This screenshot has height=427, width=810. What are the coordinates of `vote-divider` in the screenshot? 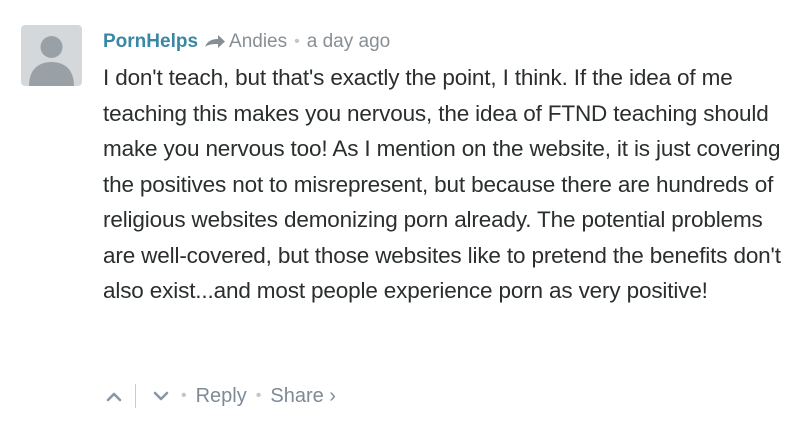 It's located at (135, 396).